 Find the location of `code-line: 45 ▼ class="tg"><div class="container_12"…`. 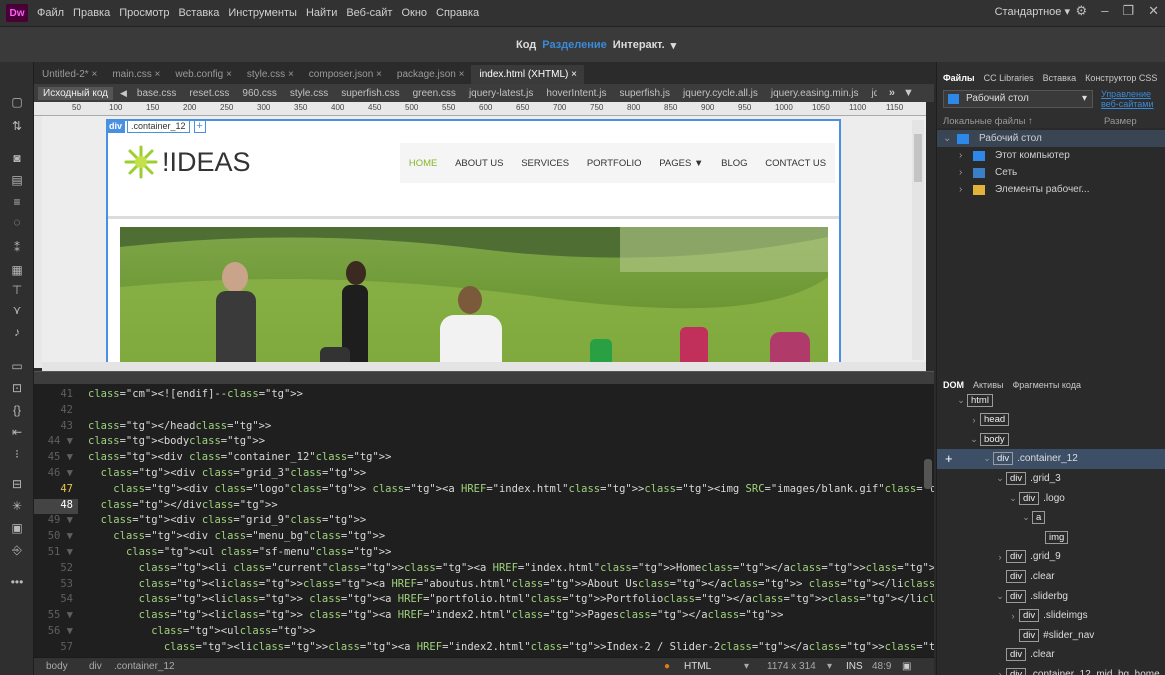

code-line: 45 ▼ class="tg"><div class="container_12"… is located at coordinates (213, 459).